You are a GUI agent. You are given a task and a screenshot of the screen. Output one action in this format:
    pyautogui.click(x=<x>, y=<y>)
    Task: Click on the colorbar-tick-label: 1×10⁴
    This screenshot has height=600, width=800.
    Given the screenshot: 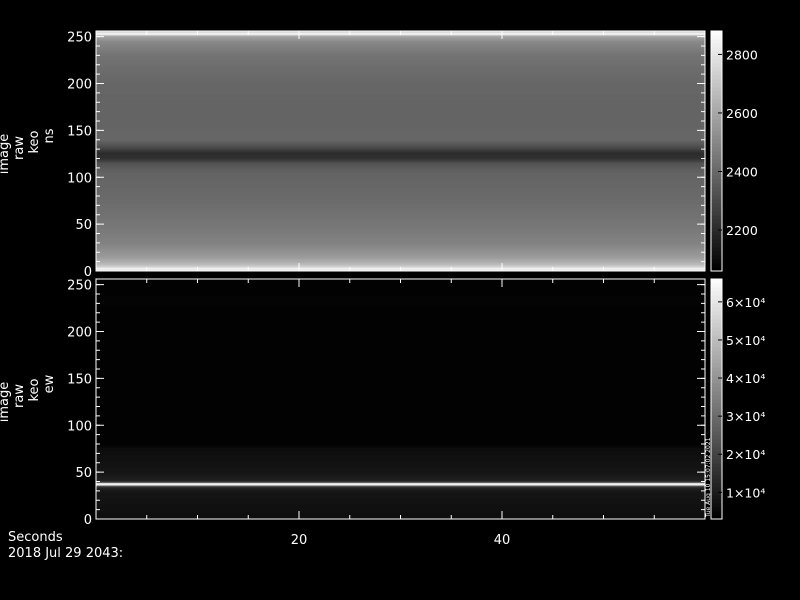 What is the action you would take?
    pyautogui.click(x=745, y=492)
    